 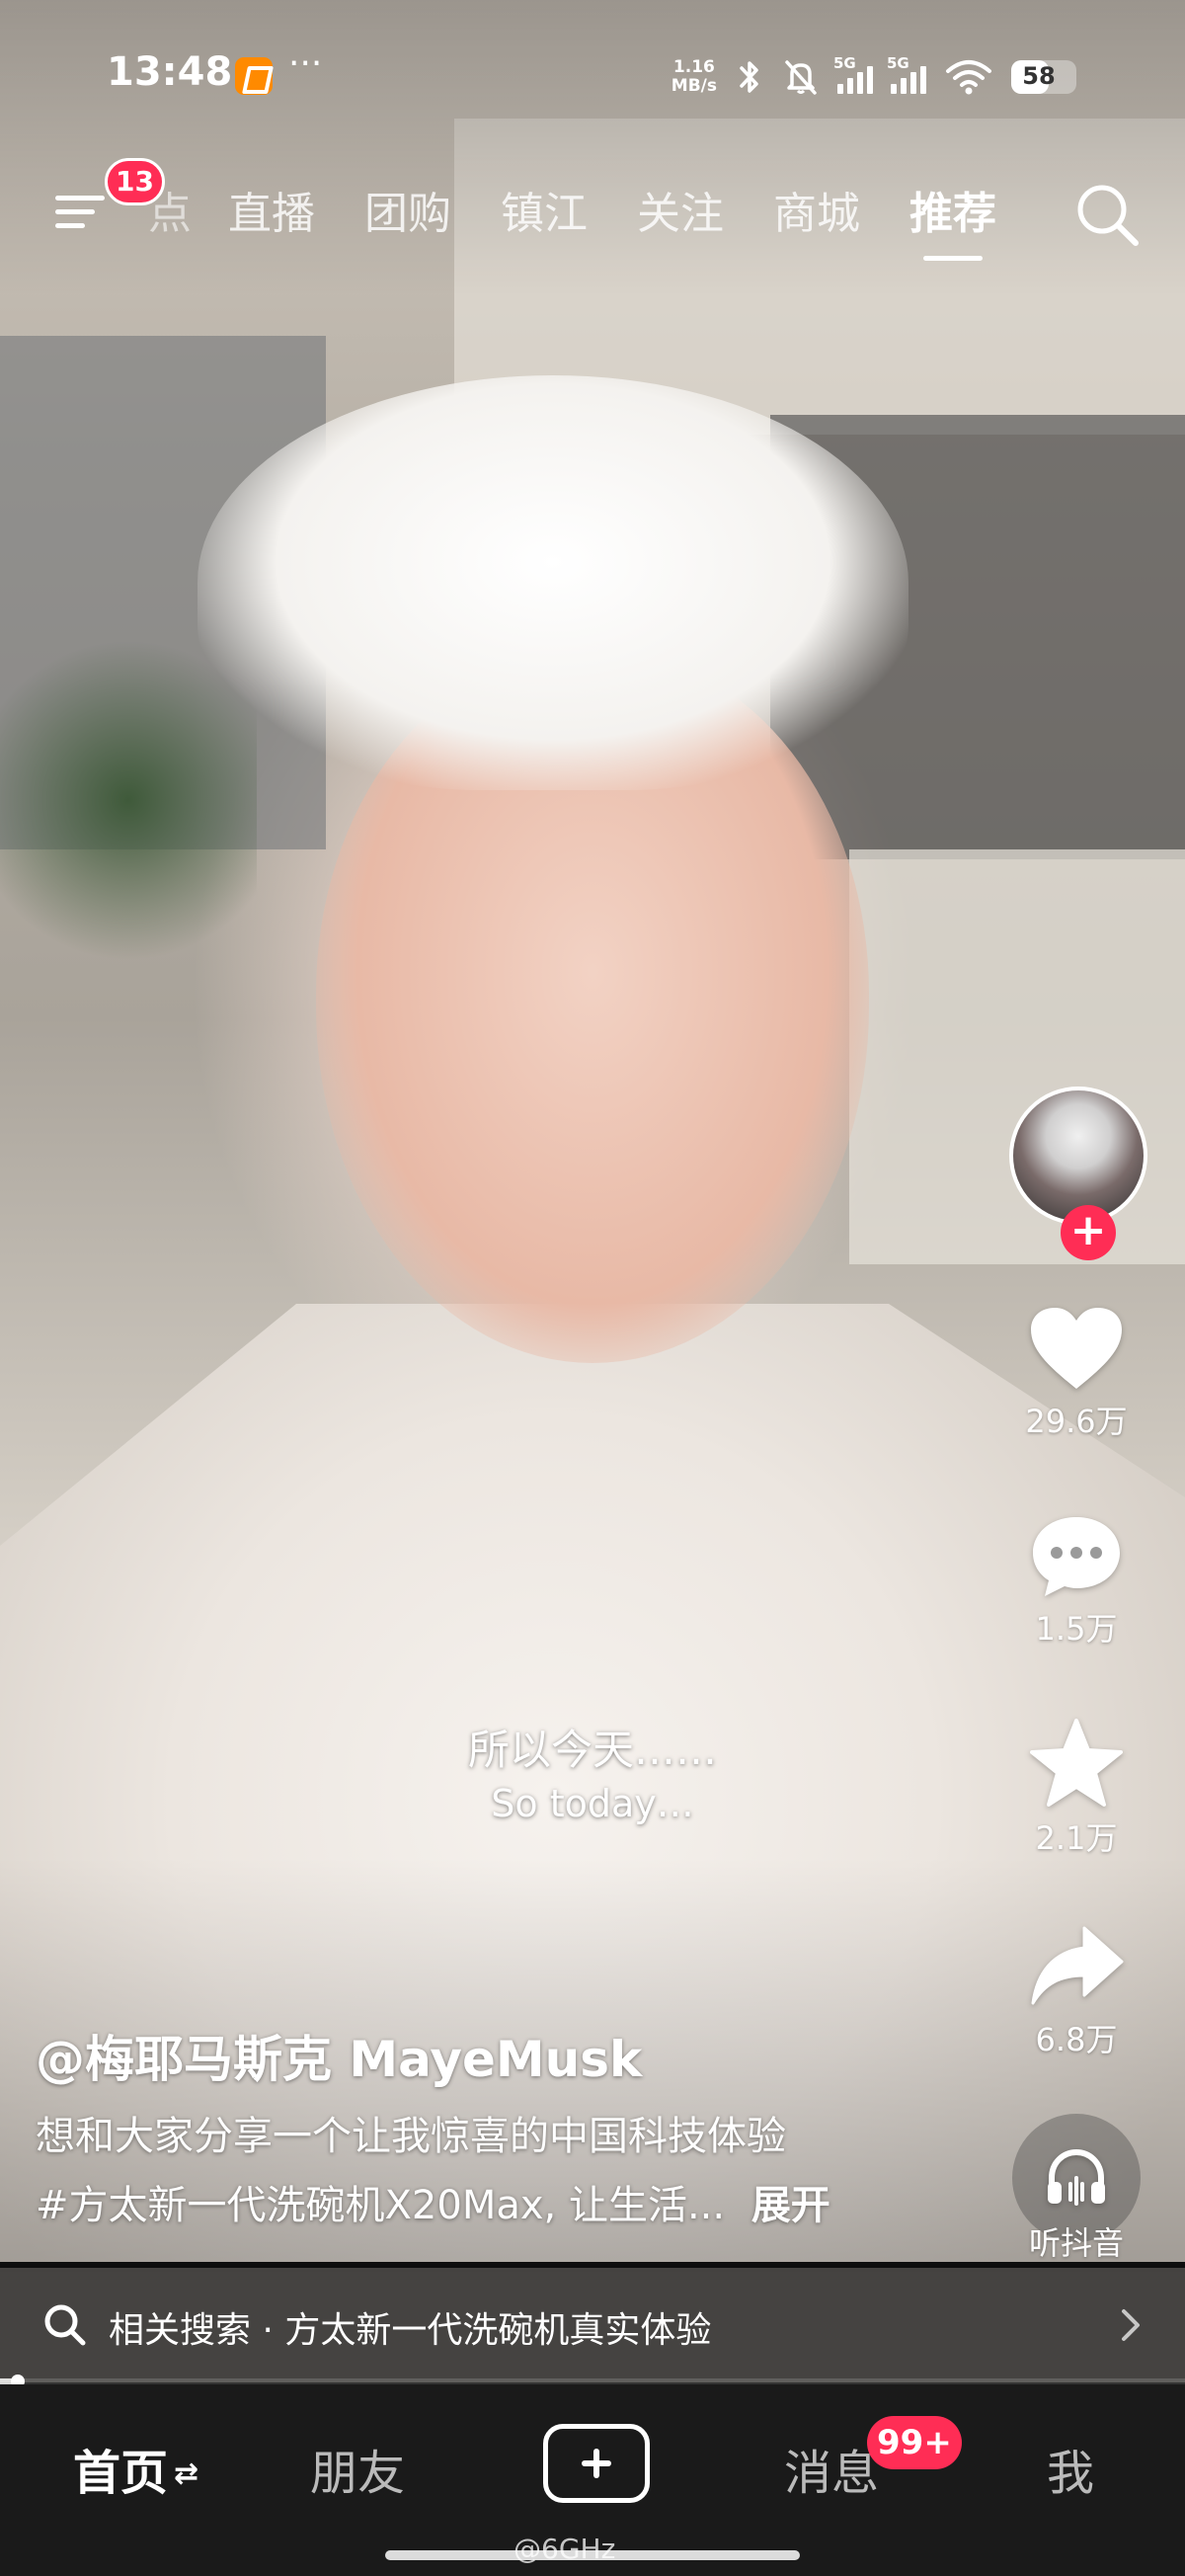 I want to click on favorite-count: 2.1万, so click(x=1076, y=1838).